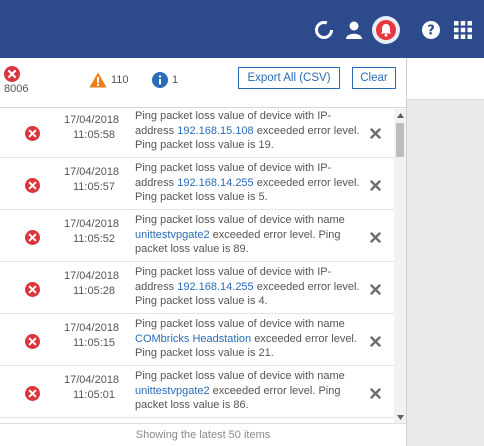 This screenshot has height=446, width=484. Describe the element at coordinates (445, 79) in the screenshot. I see `page-header-strip` at that location.